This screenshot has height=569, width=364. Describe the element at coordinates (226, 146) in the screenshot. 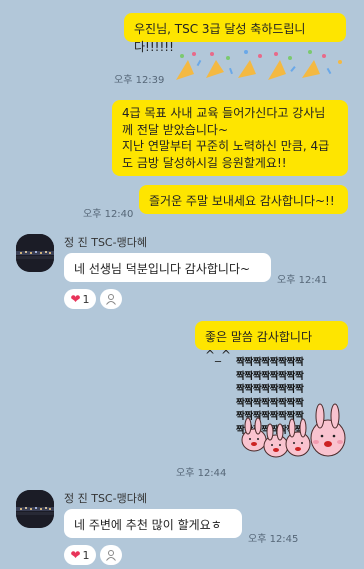

I see `message-text-line: 지난 연말부터 꾸준히 노력하신 만큼, 4급` at that location.